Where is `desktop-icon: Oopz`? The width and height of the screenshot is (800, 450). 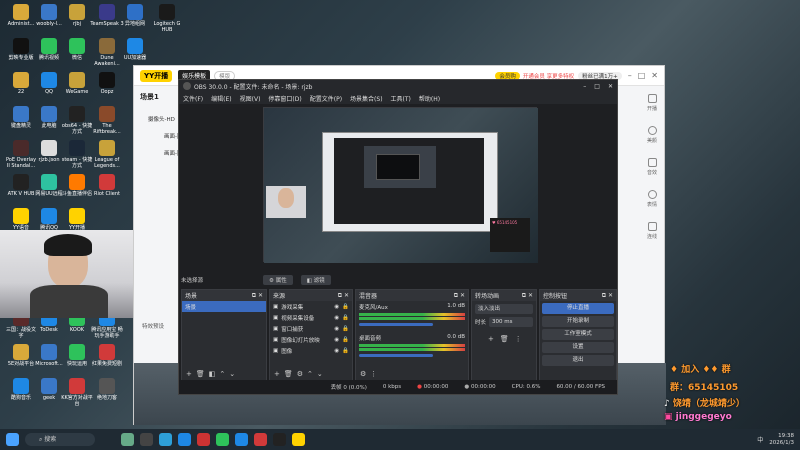
desktop-icon: Oopz is located at coordinates (107, 84).